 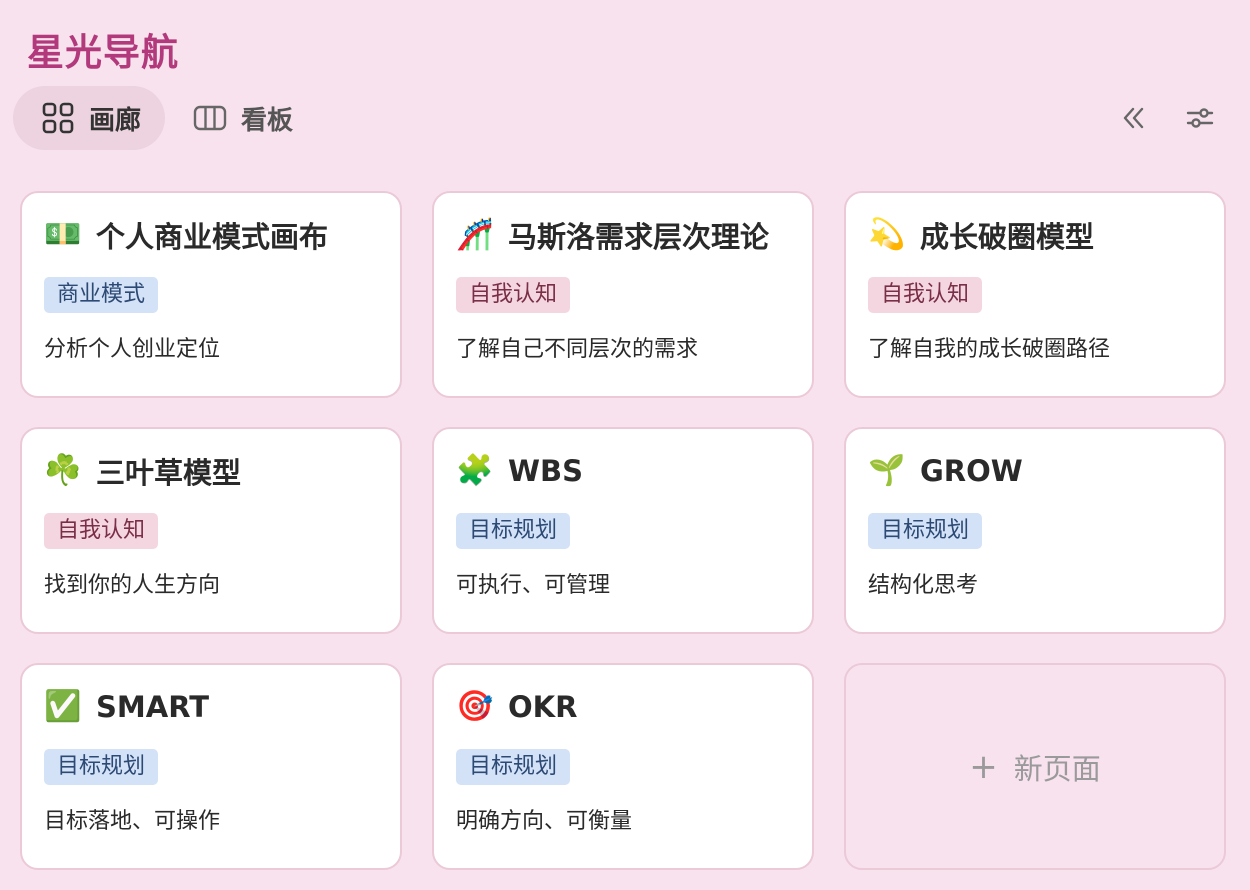 I want to click on gallery-card: ✅ SMART 目标规划 目标落地、可操作, so click(x=211, y=766).